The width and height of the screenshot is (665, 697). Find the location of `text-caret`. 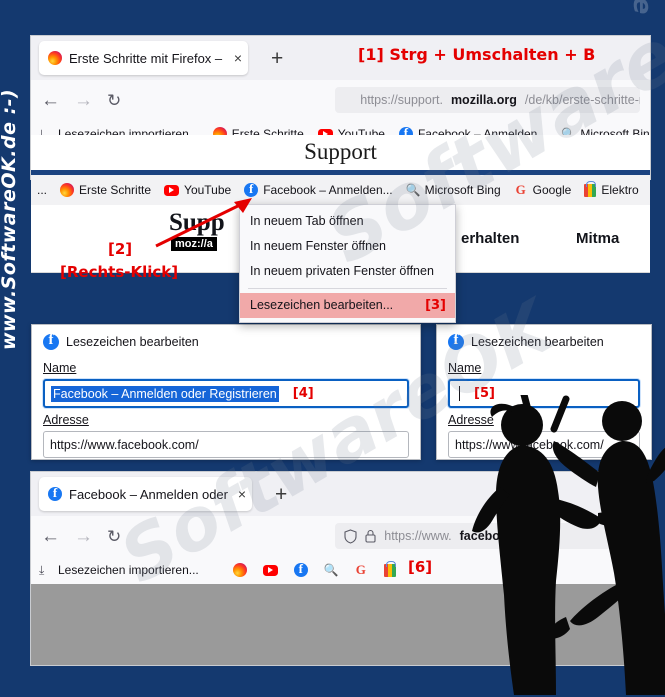

text-caret is located at coordinates (459, 393).